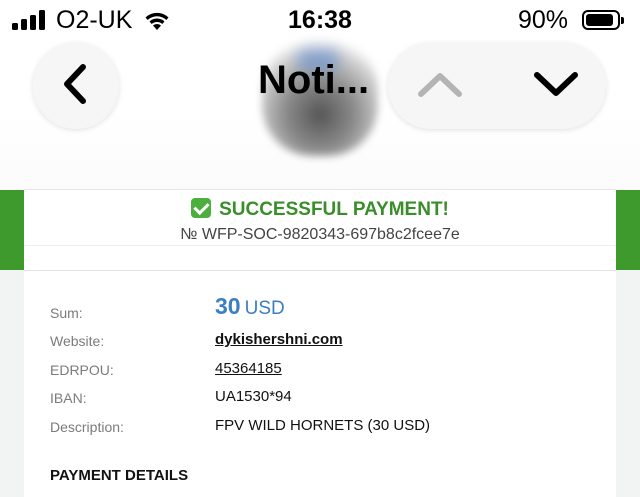  I want to click on payment-status-text: SUCCESSFUL PAYMENT!, so click(334, 209).